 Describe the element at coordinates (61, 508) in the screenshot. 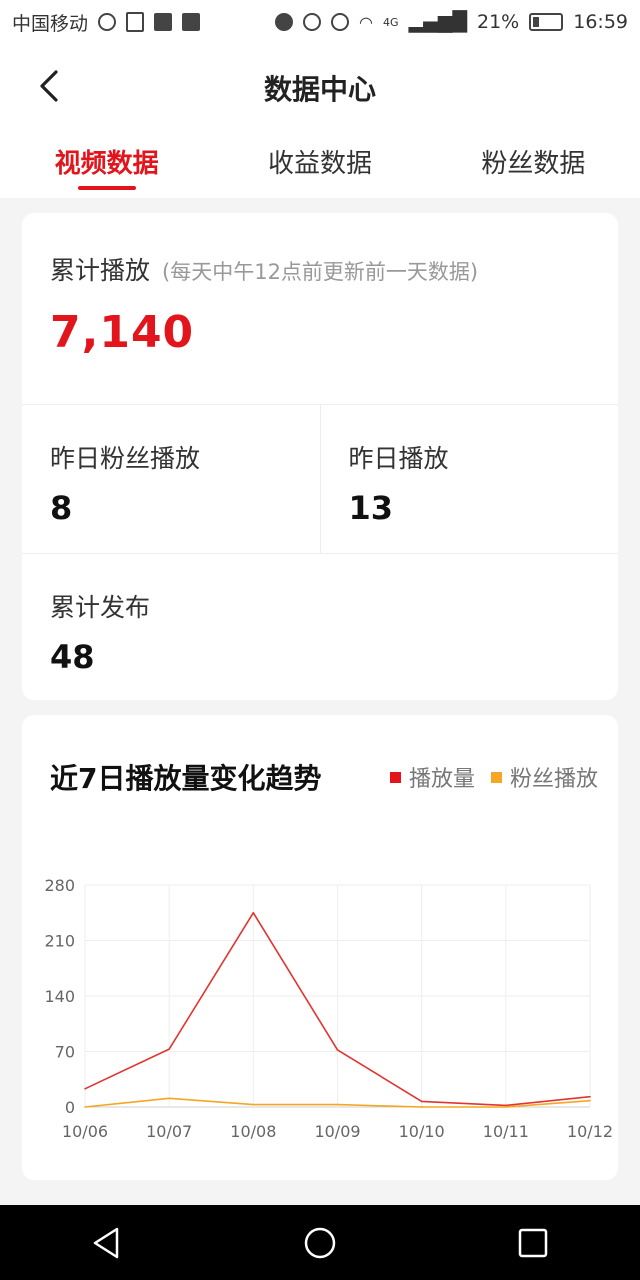

I see `yesterday-fan-plays-value: 8` at that location.